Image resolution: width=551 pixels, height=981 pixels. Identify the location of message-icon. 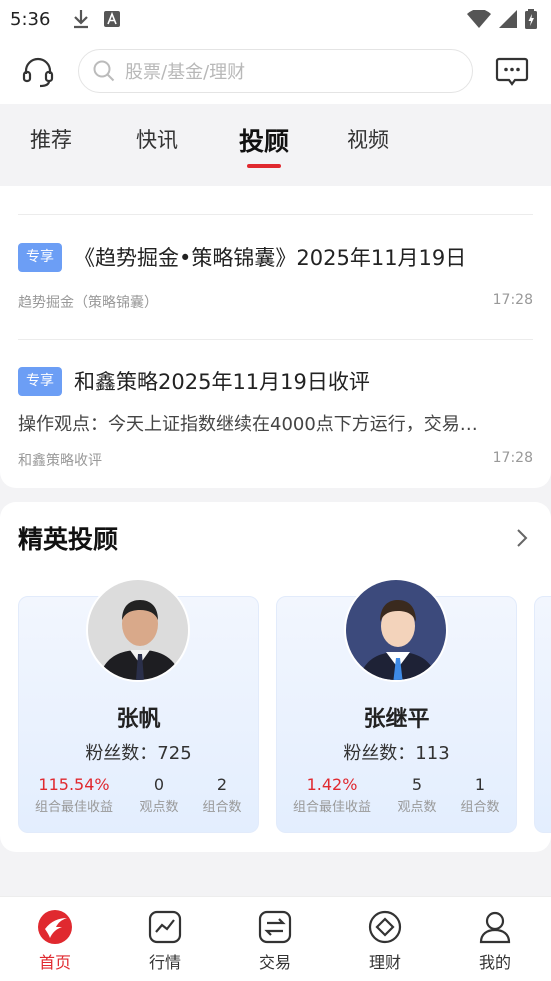
(512, 71).